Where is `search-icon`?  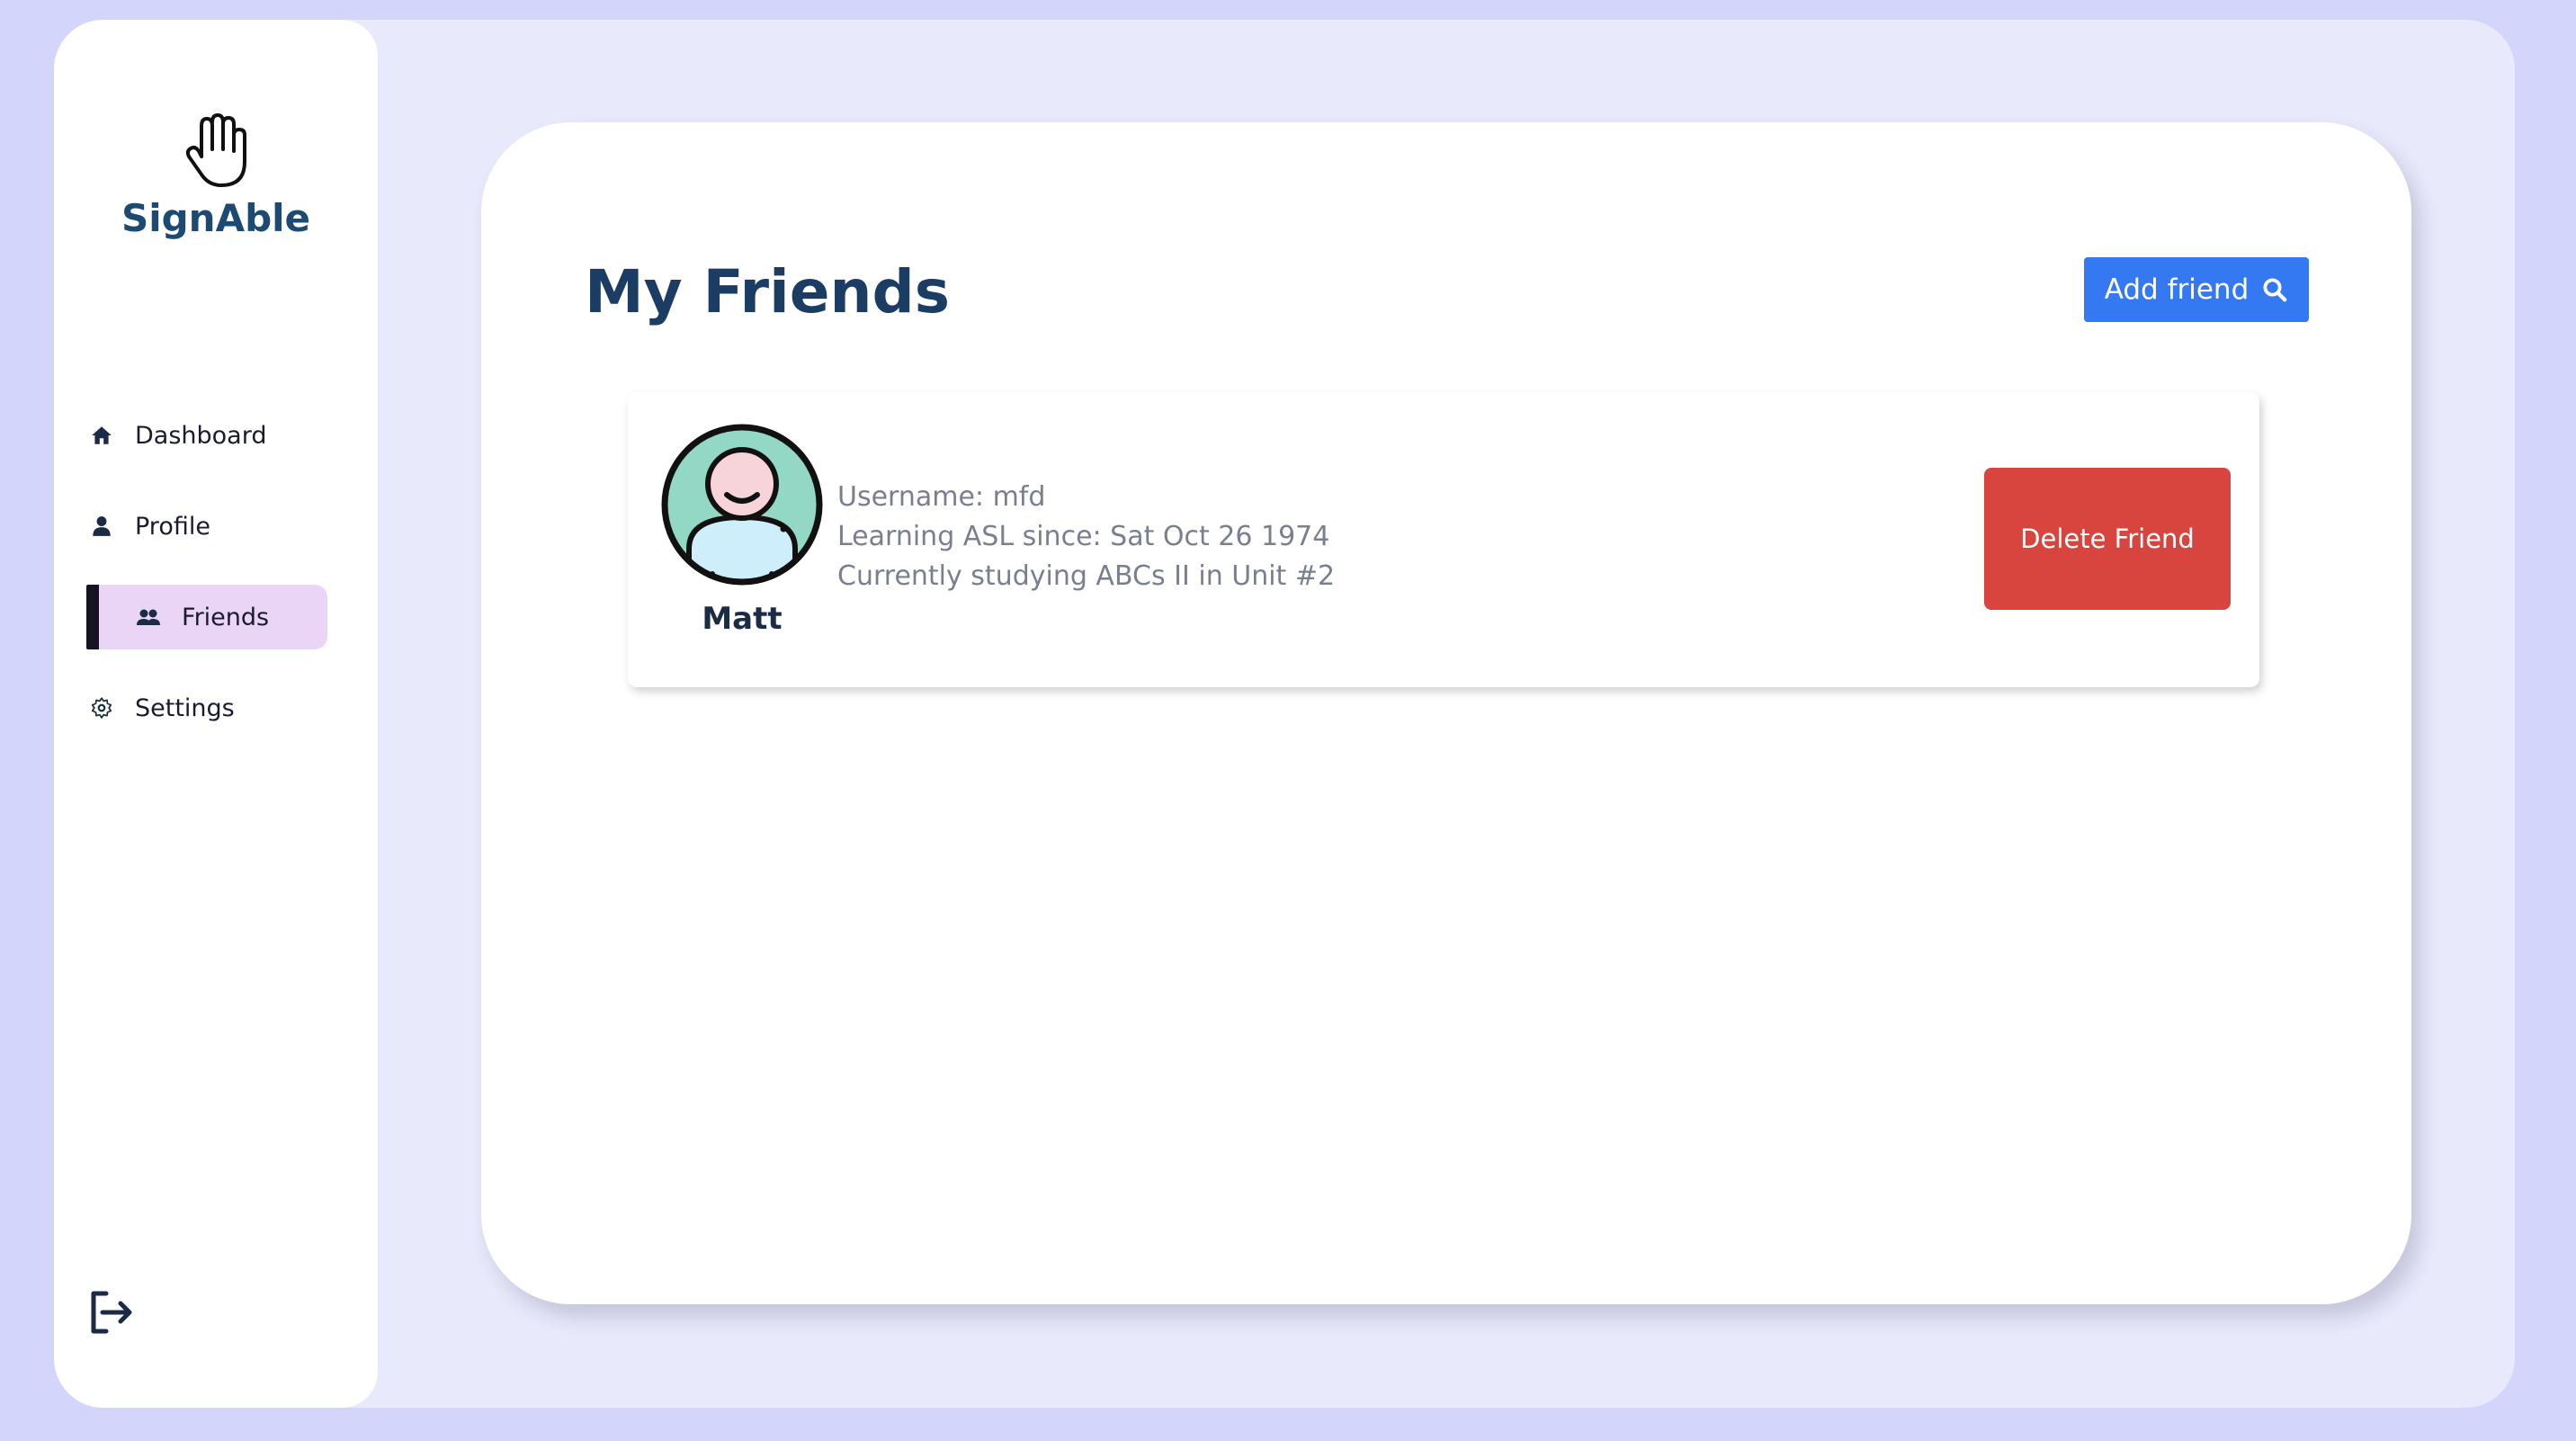 search-icon is located at coordinates (2275, 290).